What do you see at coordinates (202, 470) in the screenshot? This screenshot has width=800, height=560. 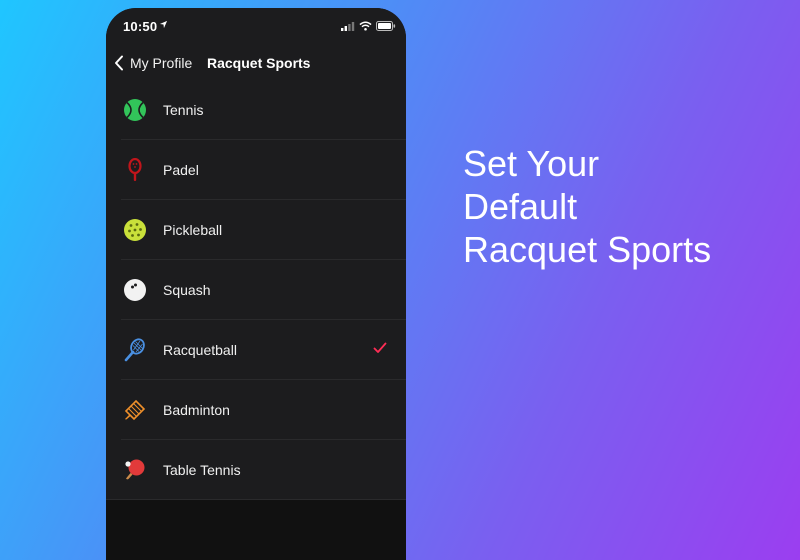 I see `list-item-label: Table Tennis` at bounding box center [202, 470].